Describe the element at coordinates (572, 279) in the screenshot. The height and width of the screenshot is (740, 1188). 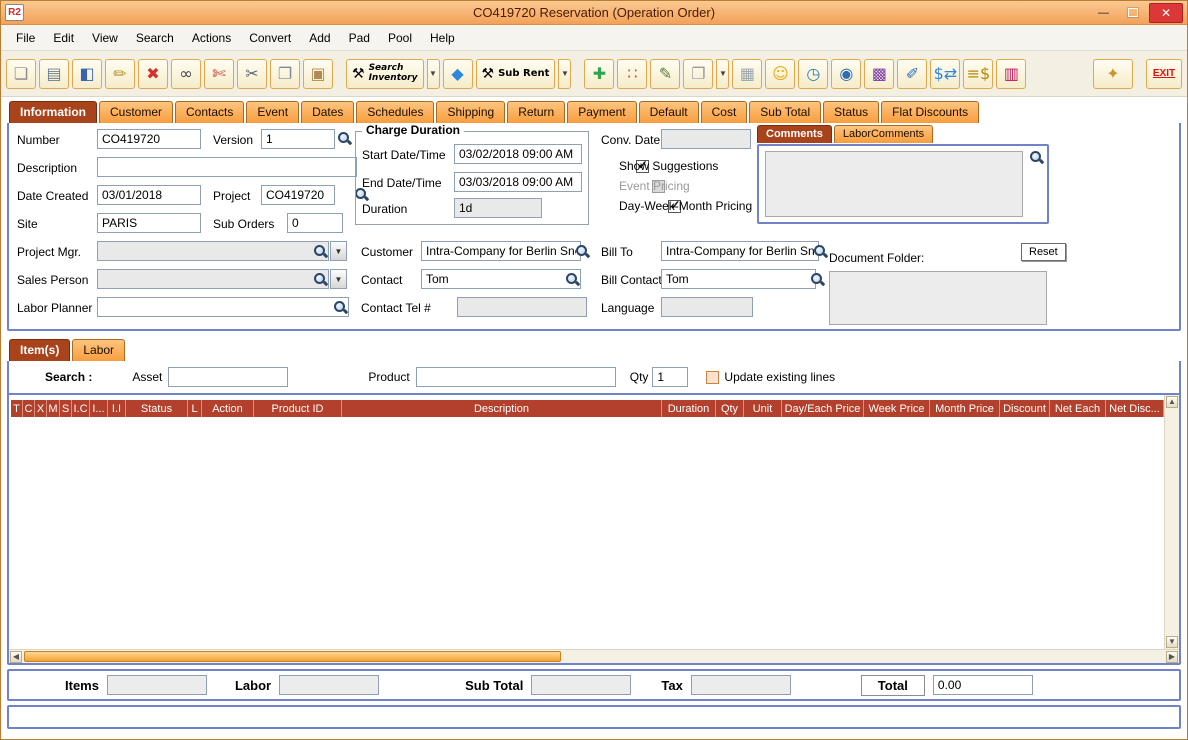
I see `contact-search-icon` at that location.